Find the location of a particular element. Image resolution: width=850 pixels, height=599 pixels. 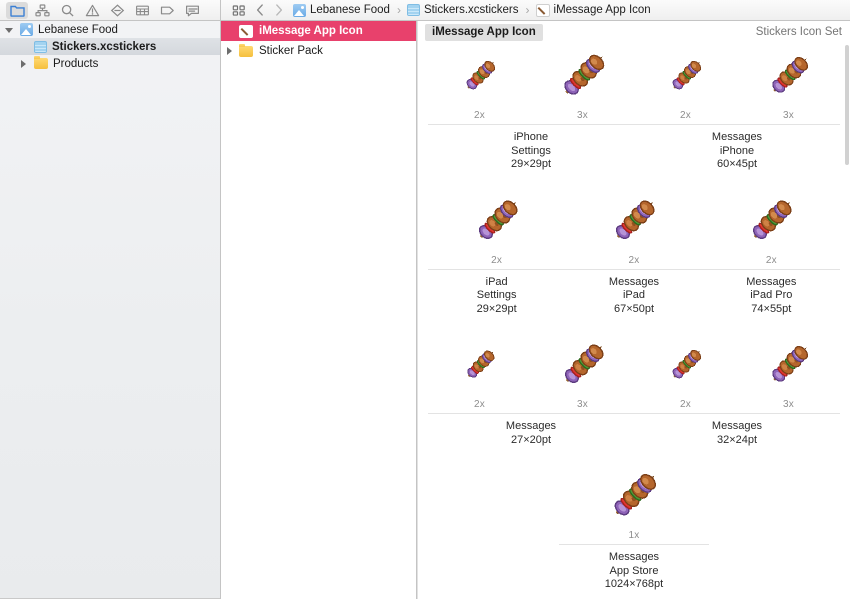

scrollbar-thumb is located at coordinates (847, 105).